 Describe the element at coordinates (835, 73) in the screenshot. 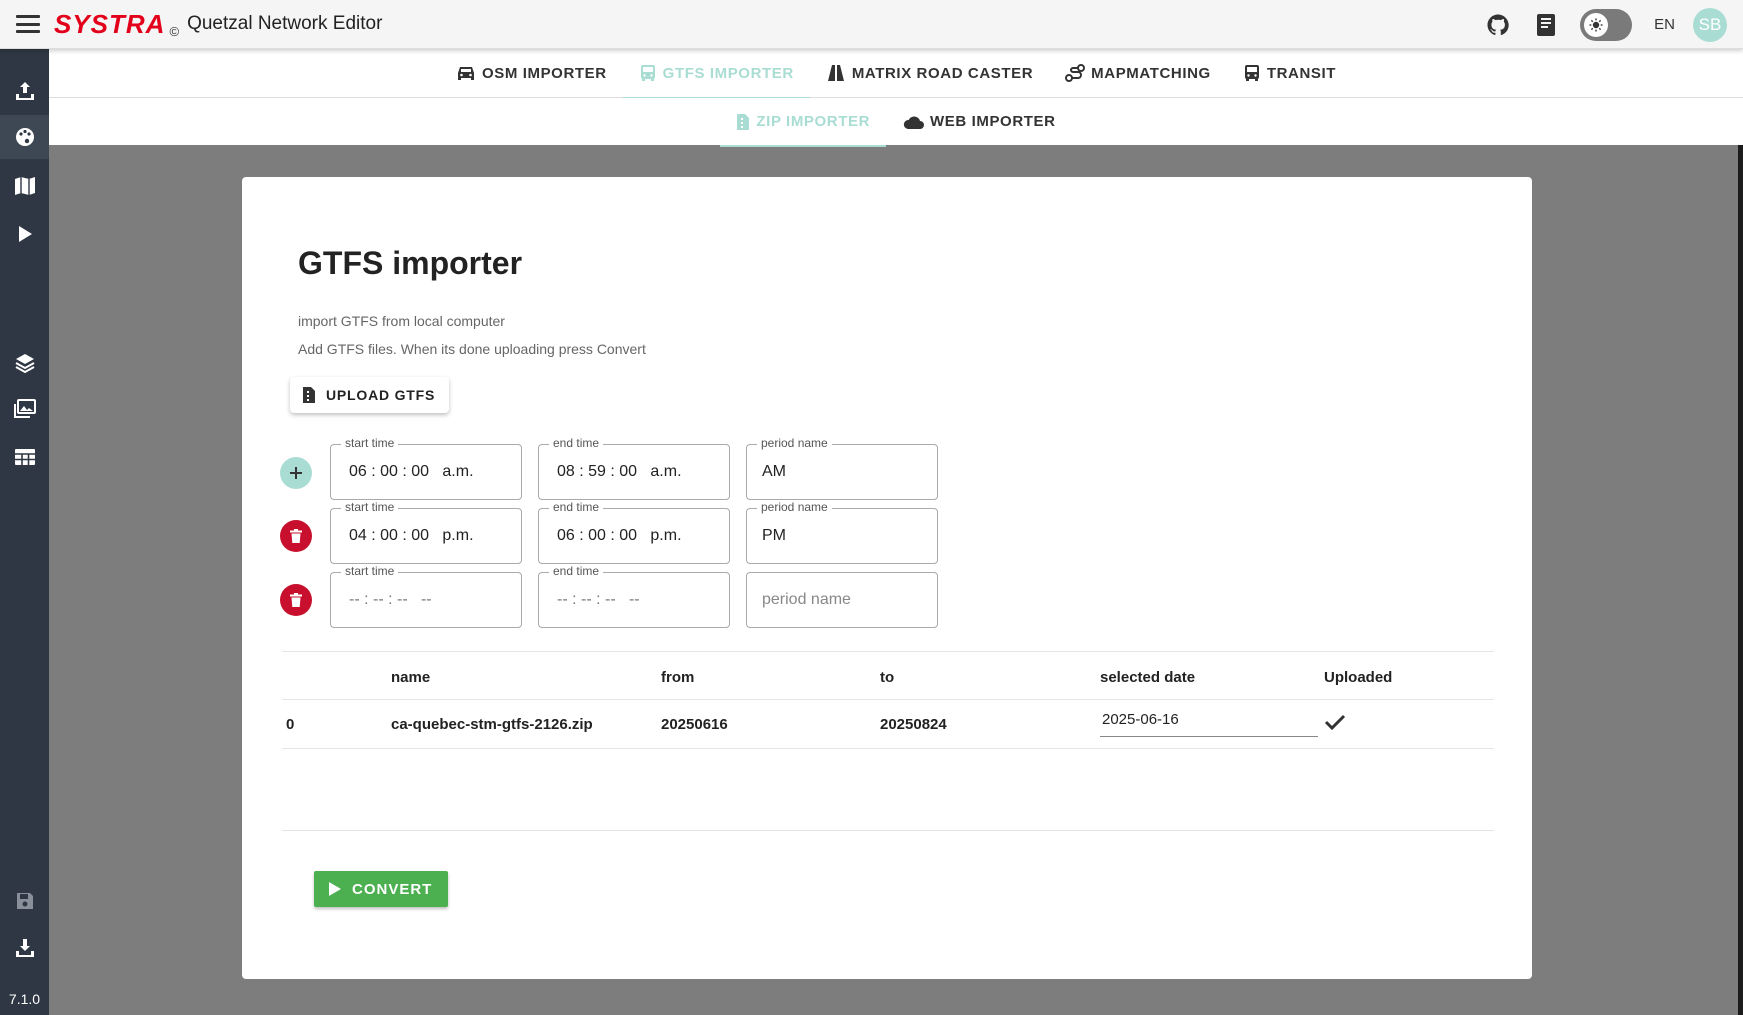

I see `road-icon` at that location.